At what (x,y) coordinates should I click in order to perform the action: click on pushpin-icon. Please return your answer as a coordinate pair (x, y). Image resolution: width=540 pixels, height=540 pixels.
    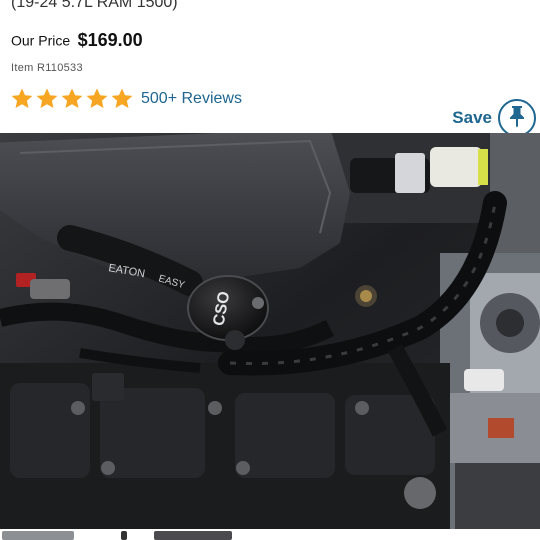
    Looking at the image, I should click on (517, 118).